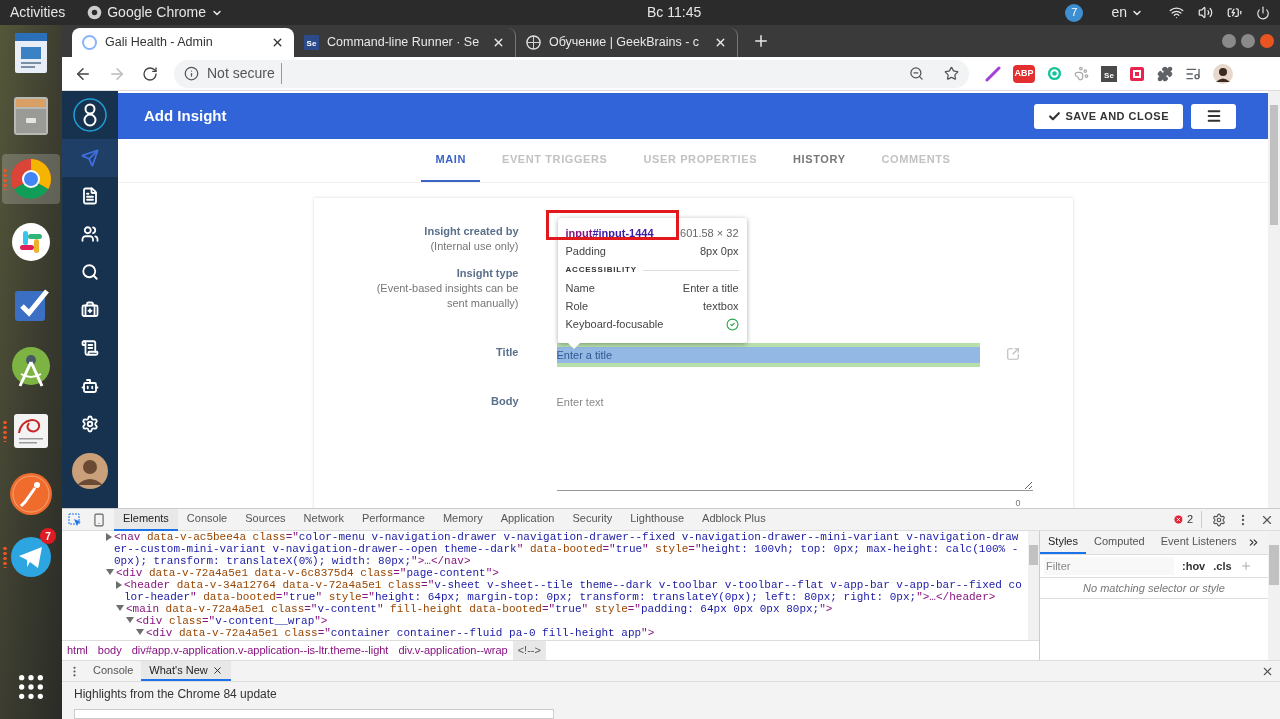 This screenshot has width=1280, height=719. What do you see at coordinates (89, 42) in the screenshot?
I see `loading-icon` at bounding box center [89, 42].